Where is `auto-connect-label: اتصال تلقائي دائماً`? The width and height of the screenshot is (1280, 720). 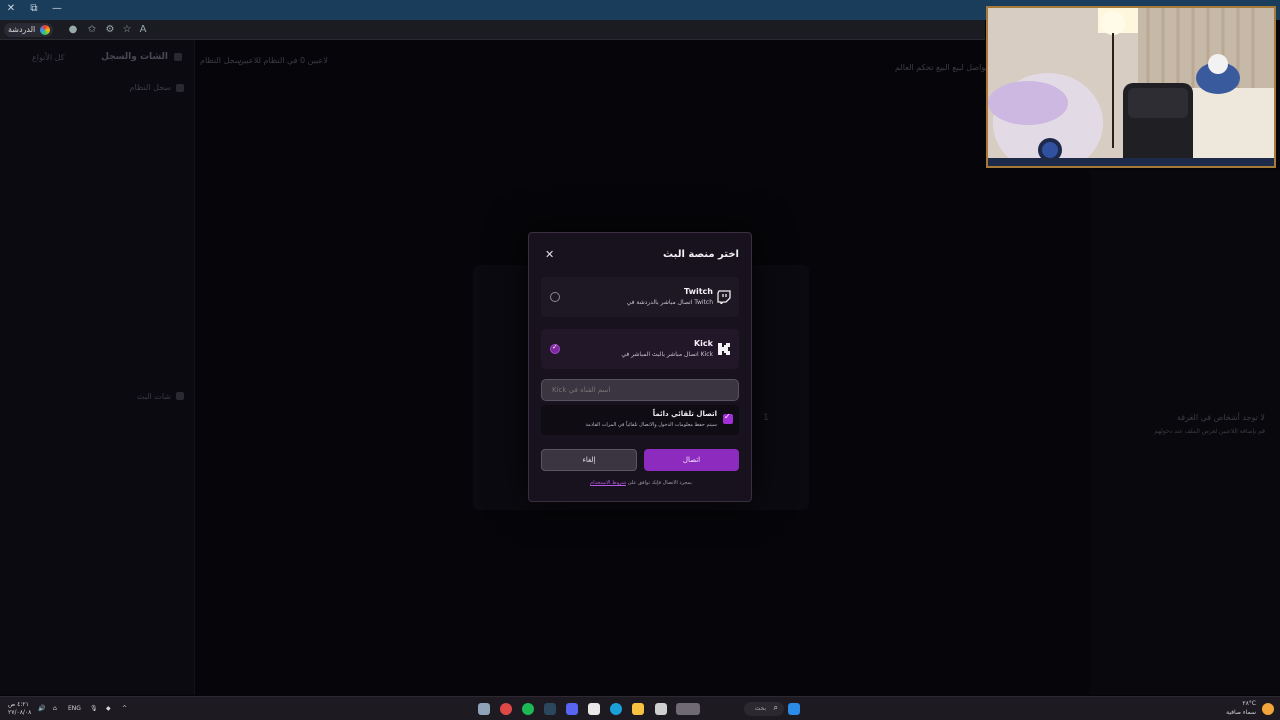
auto-connect-label: اتصال تلقائي دائماً is located at coordinates (684, 414).